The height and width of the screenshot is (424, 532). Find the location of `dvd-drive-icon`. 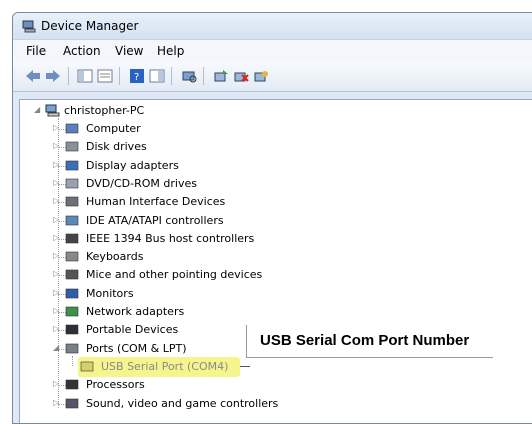

dvd-drive-icon is located at coordinates (72, 183).